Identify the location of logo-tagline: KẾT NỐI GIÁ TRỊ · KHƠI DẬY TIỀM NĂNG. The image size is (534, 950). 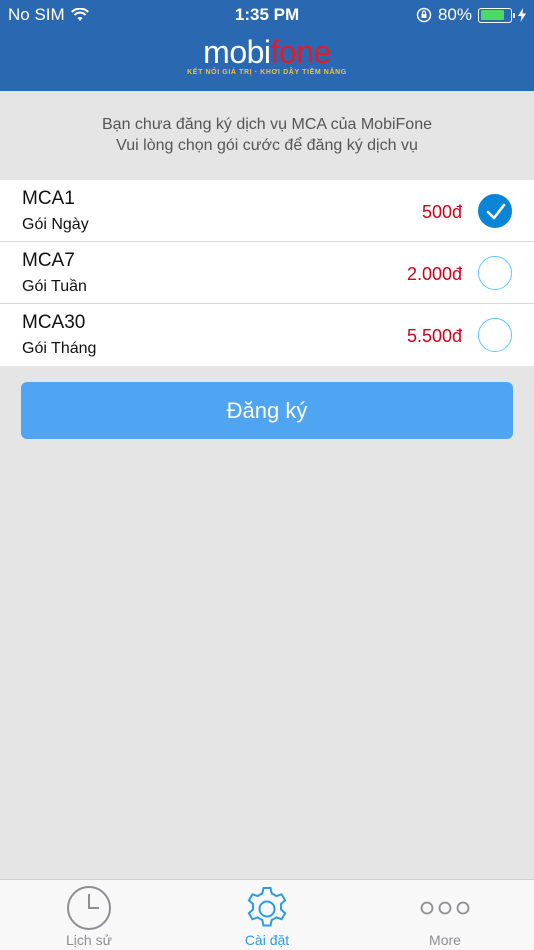
(267, 72).